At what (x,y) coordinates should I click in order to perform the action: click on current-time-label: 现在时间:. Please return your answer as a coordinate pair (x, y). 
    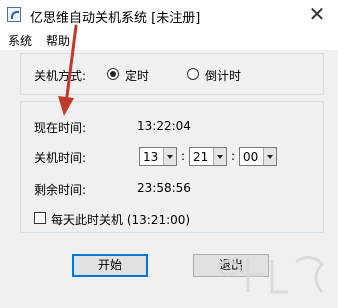
    Looking at the image, I should click on (60, 128).